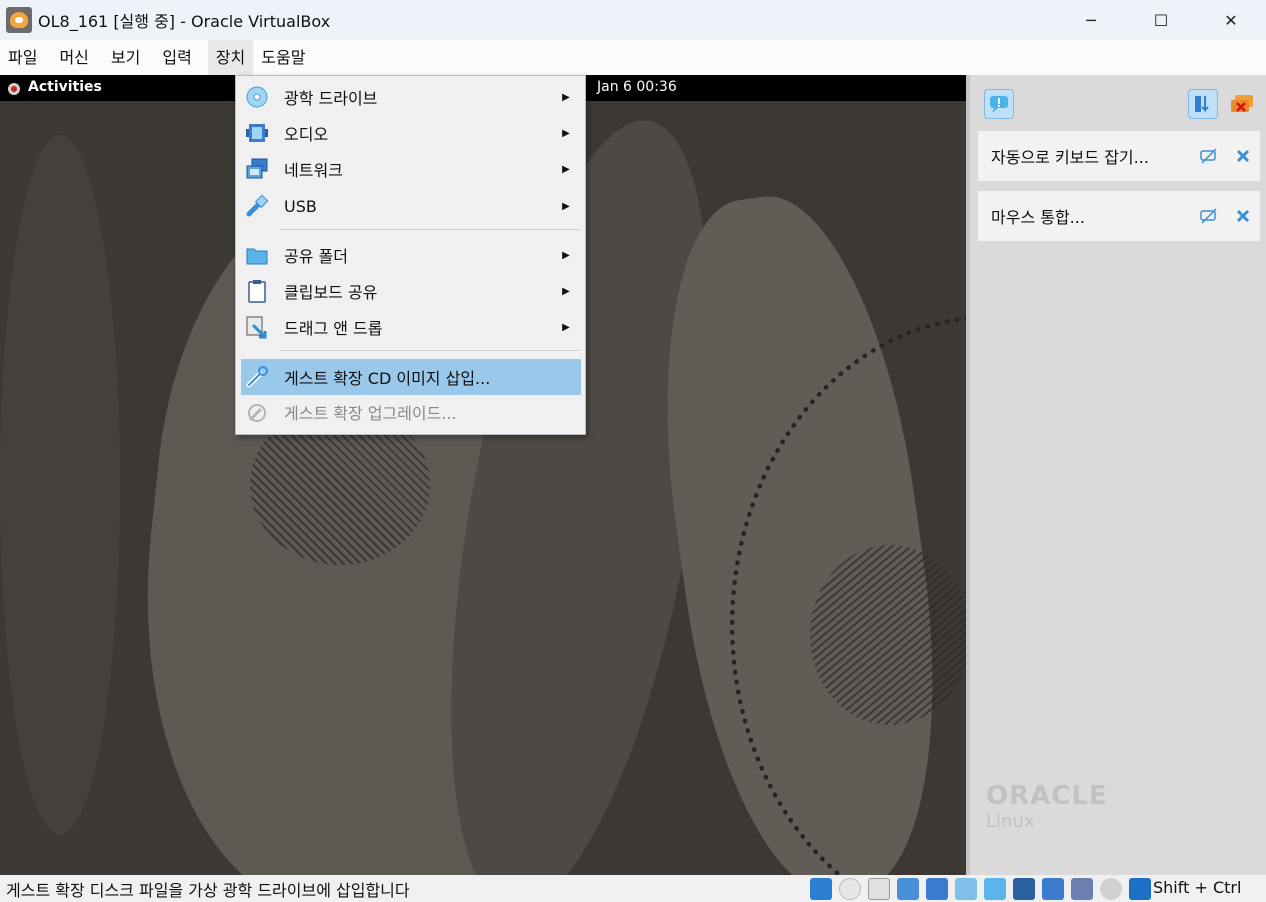  What do you see at coordinates (60, 485) in the screenshot?
I see `wallpaper-shape` at bounding box center [60, 485].